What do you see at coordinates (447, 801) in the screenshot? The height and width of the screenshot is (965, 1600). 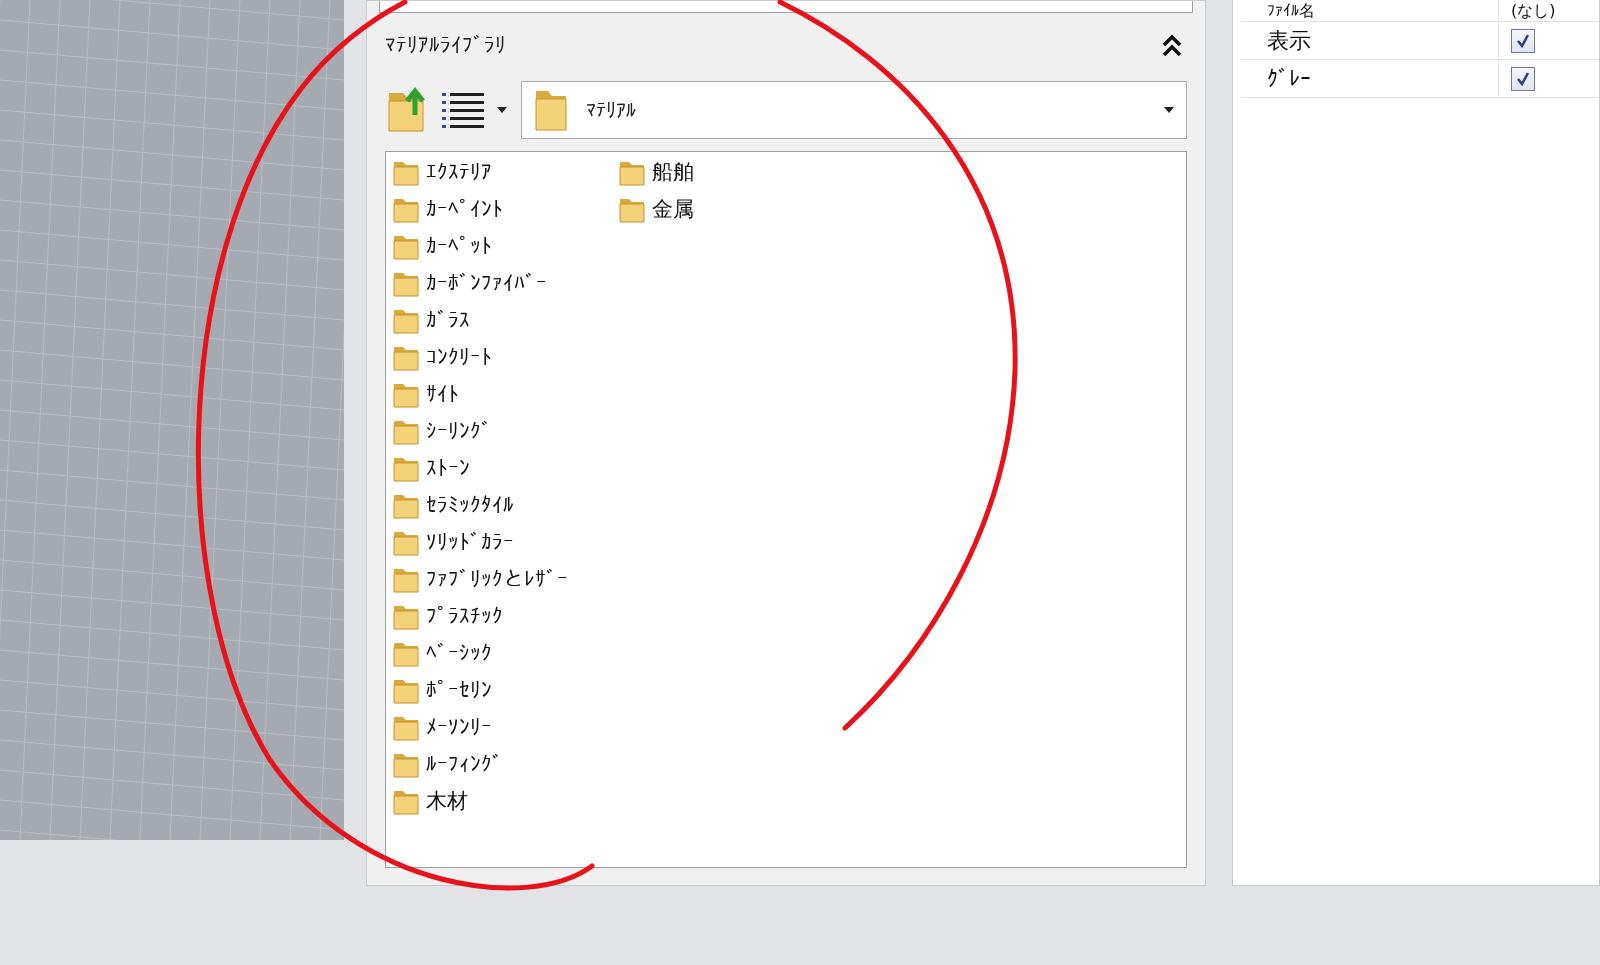 I see `folder-item: 木材` at bounding box center [447, 801].